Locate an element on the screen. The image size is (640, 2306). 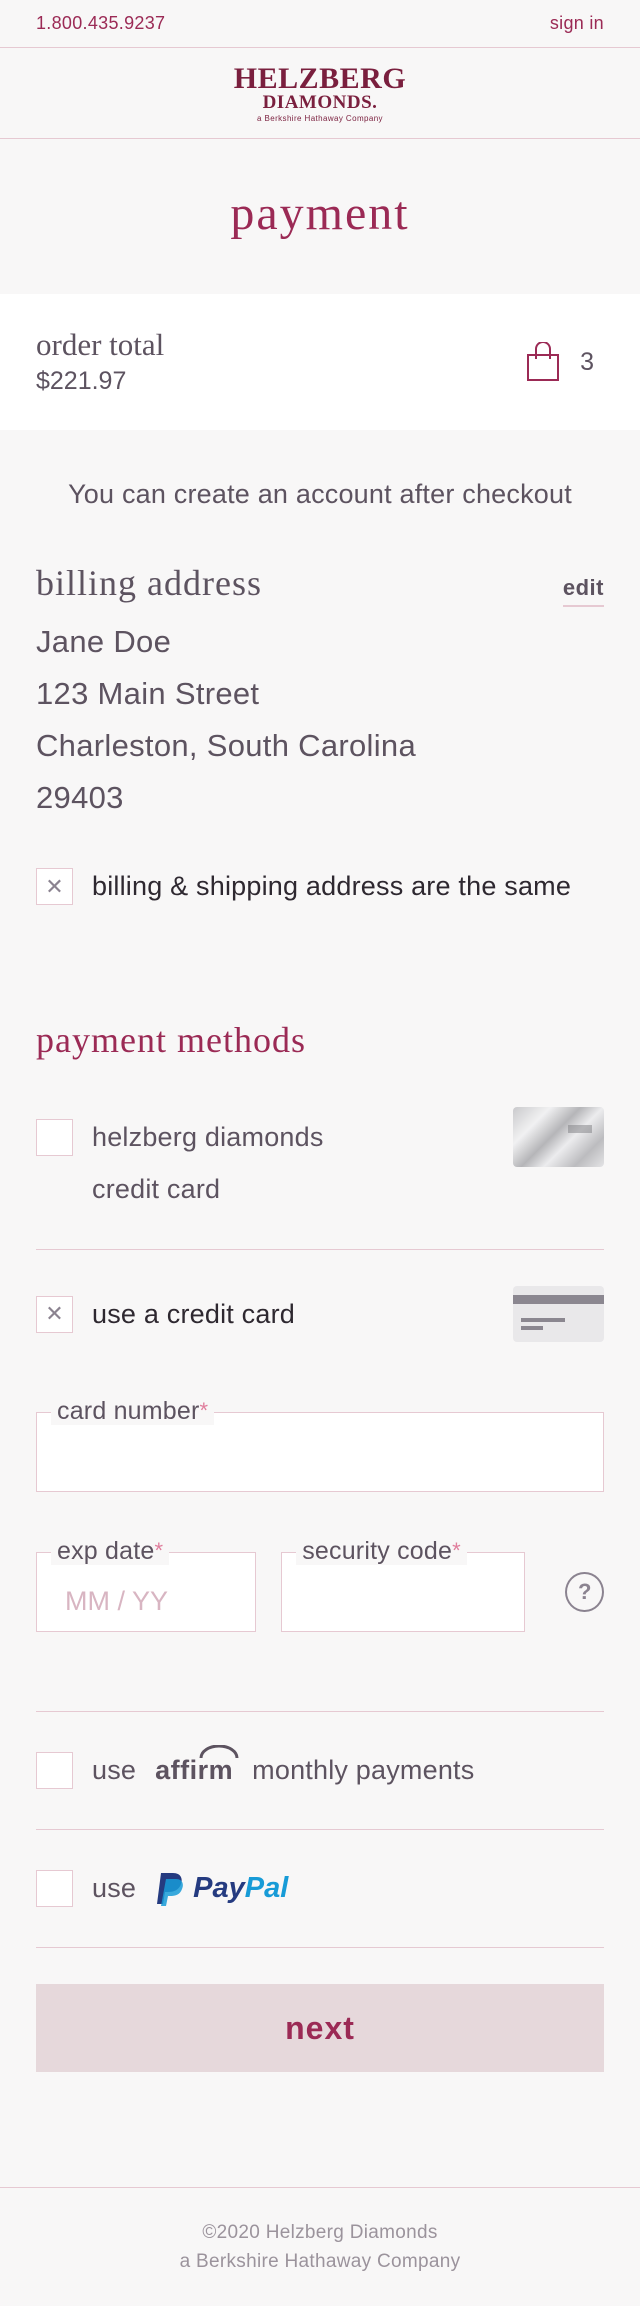
helzberg-card-label: helzberg diamonds credit card is located at coordinates (208, 1163).